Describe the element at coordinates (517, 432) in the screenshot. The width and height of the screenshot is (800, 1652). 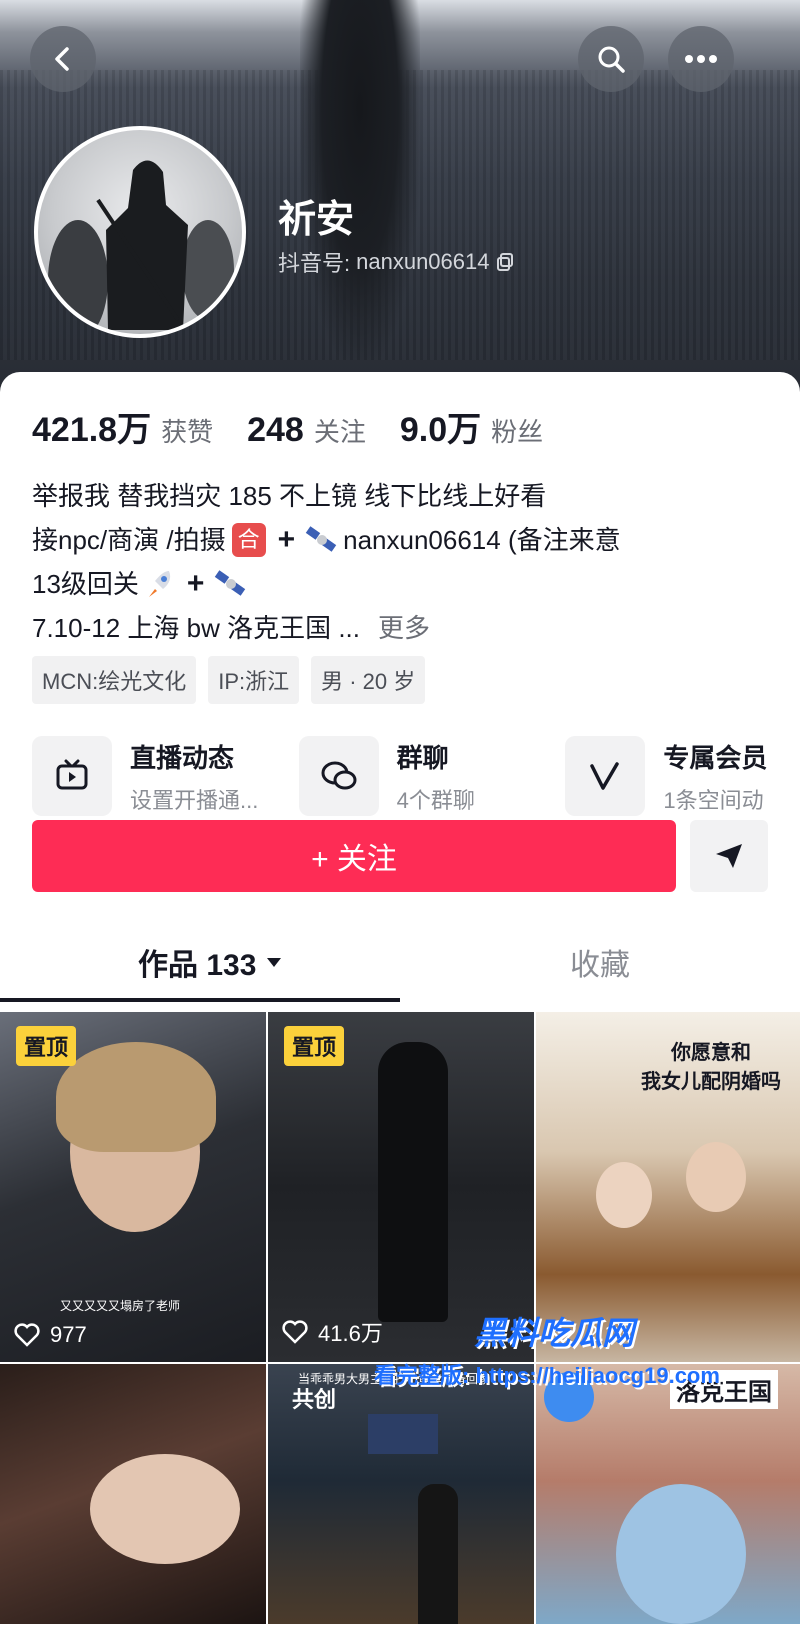
I see `stat-followers-label: 粉丝` at that location.